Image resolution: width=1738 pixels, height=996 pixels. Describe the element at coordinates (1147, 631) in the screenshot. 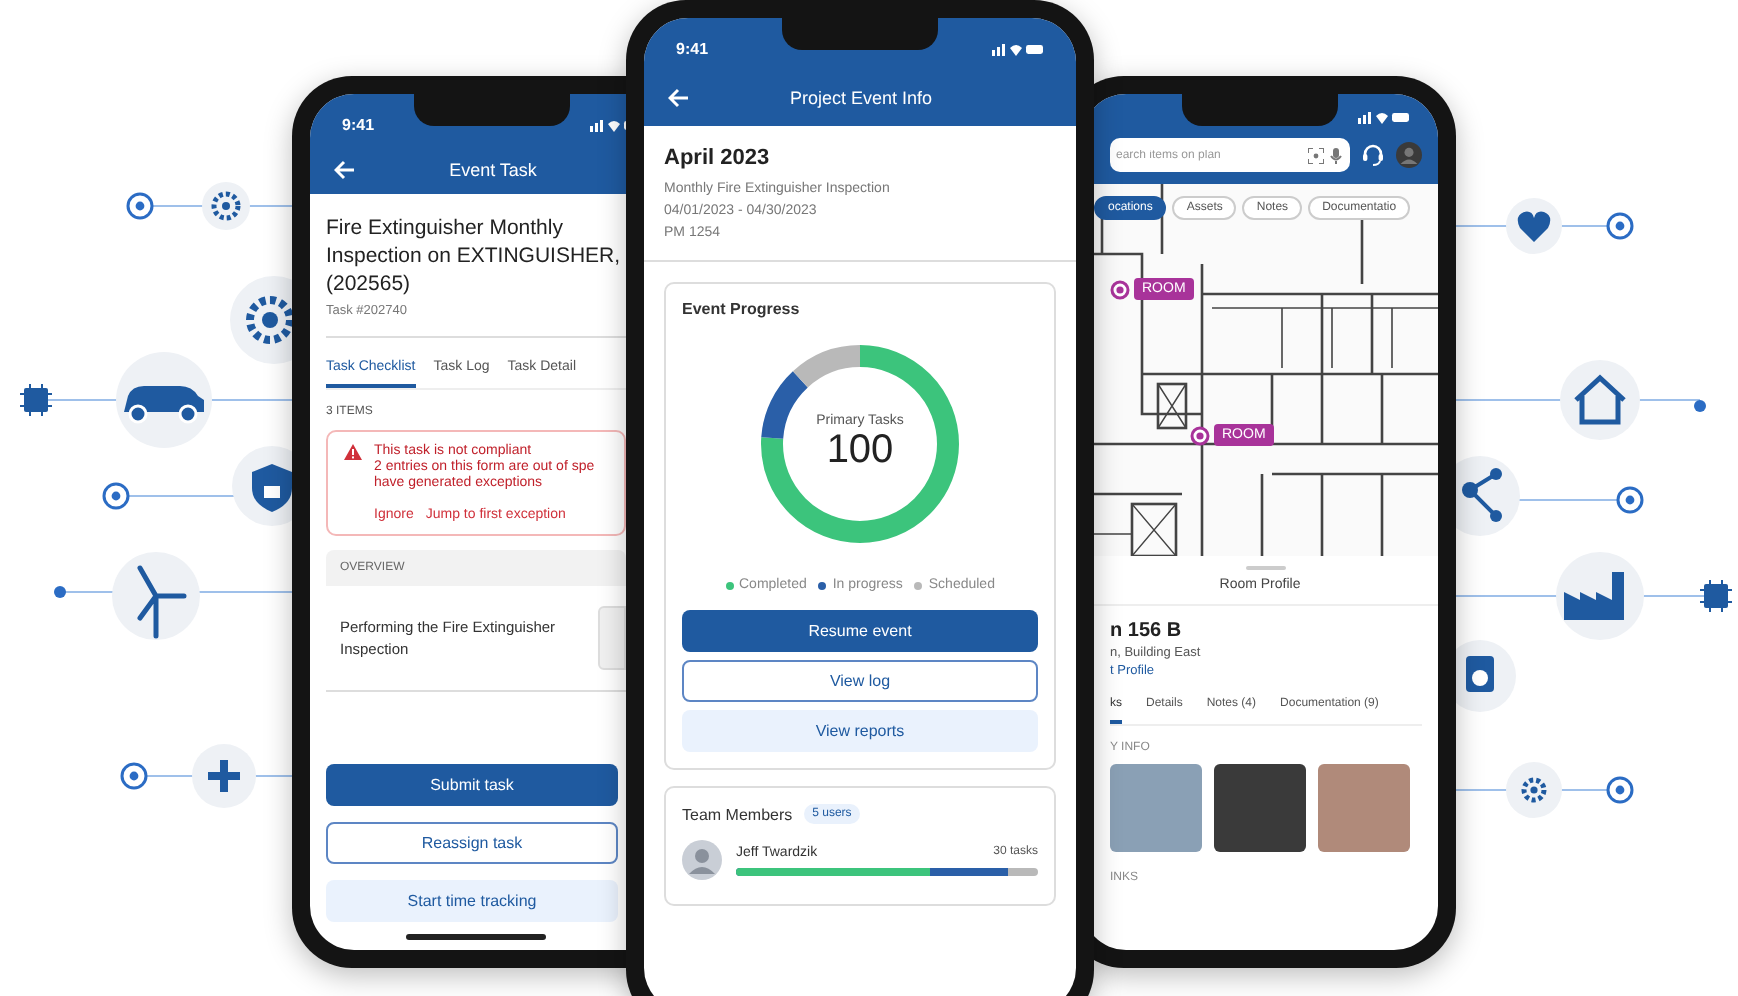

I see `room-name: n 156 B` at that location.